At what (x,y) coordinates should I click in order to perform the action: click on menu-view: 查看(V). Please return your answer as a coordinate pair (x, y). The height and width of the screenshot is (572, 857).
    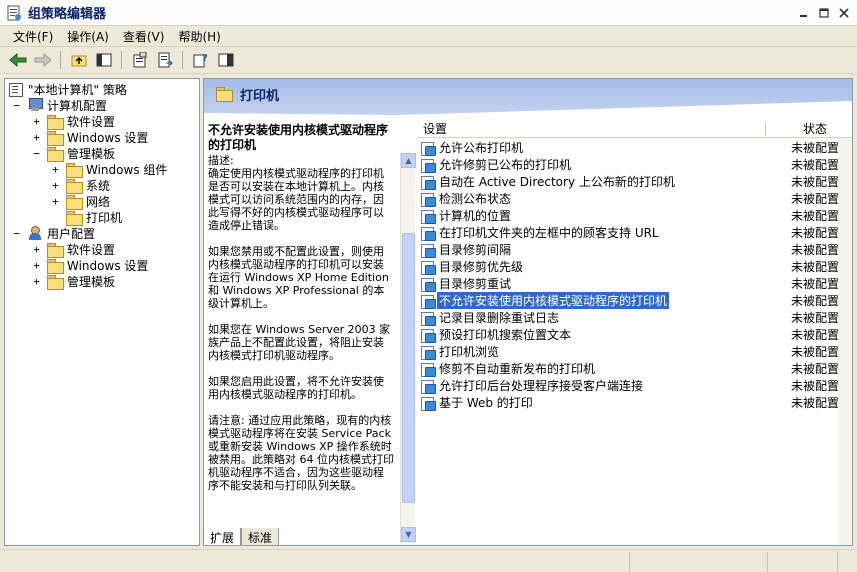
    Looking at the image, I should click on (144, 36).